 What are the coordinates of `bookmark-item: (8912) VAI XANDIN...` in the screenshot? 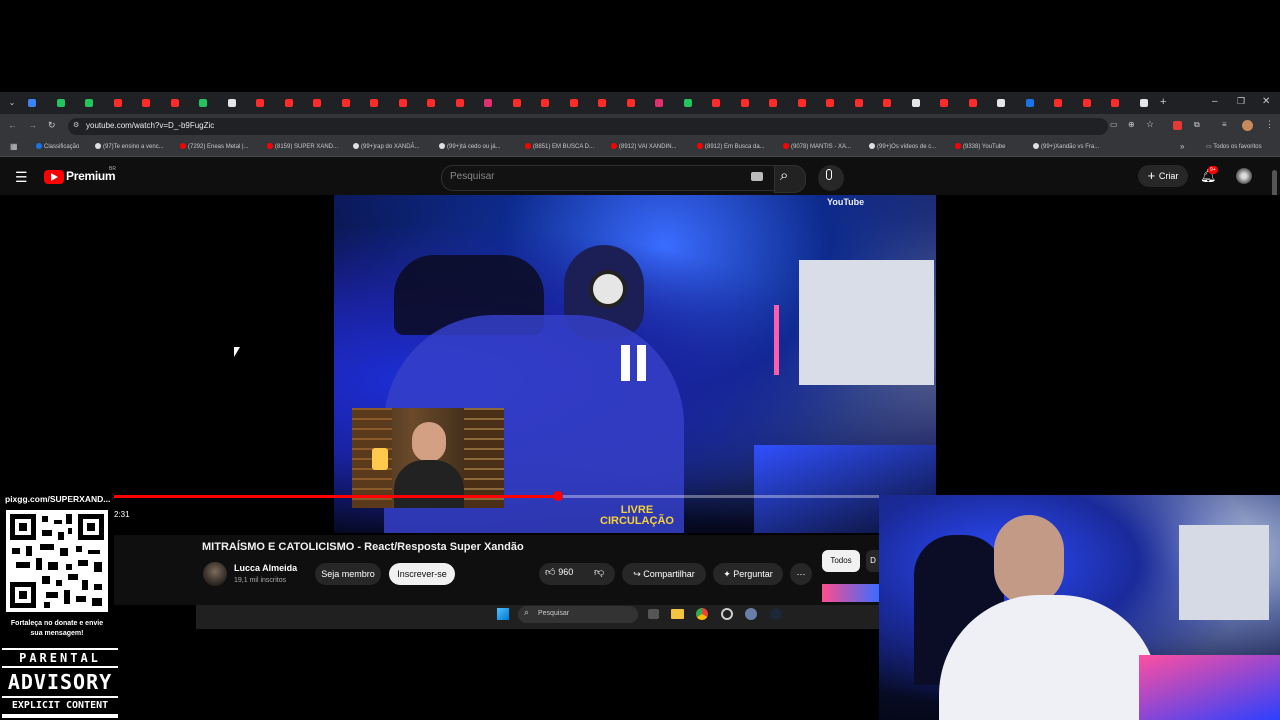 It's located at (644, 146).